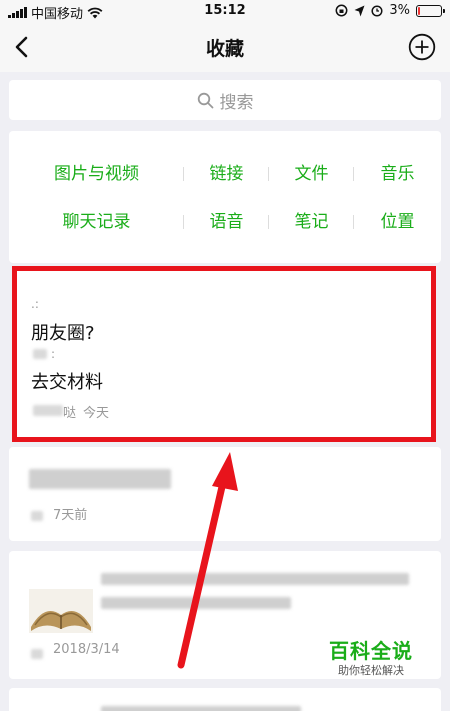 The width and height of the screenshot is (450, 711). I want to click on nav-bar: 收藏, so click(225, 47).